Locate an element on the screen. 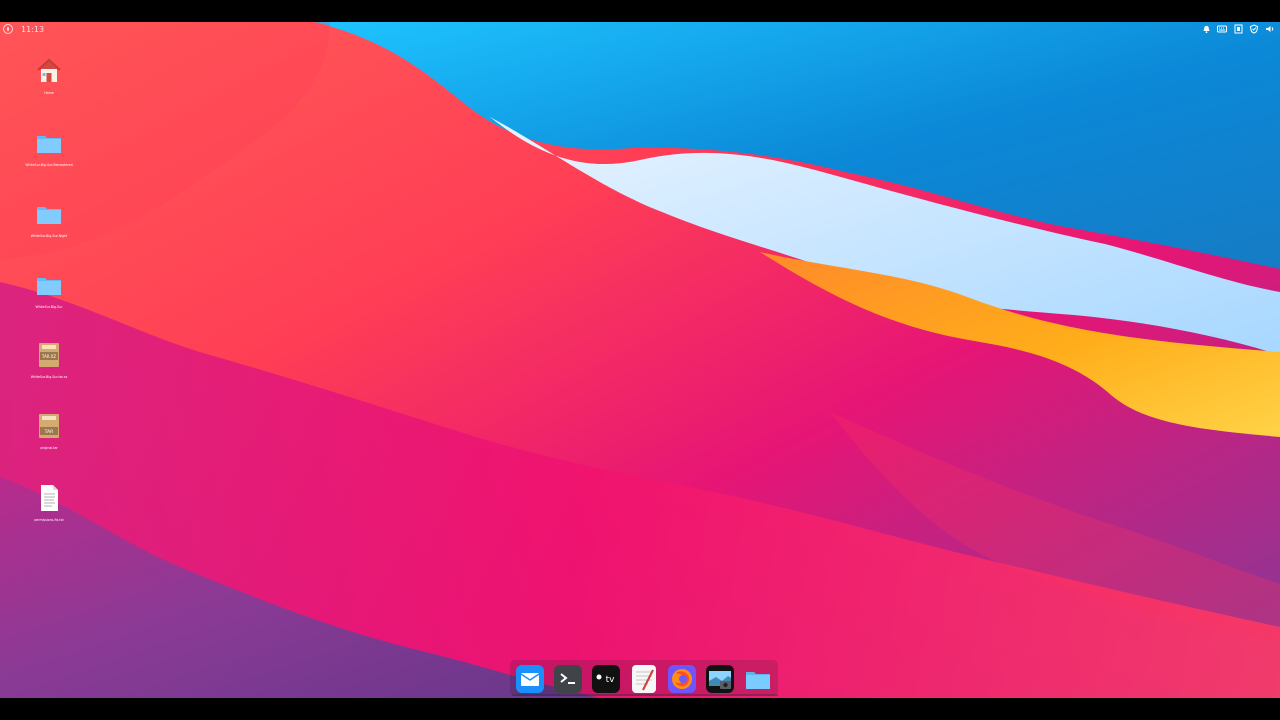 This screenshot has height=720, width=1280. desktop-item-tar-xz: TAR.XZ WhiteSur-Big-Sur.tar.xz is located at coordinates (49, 366).